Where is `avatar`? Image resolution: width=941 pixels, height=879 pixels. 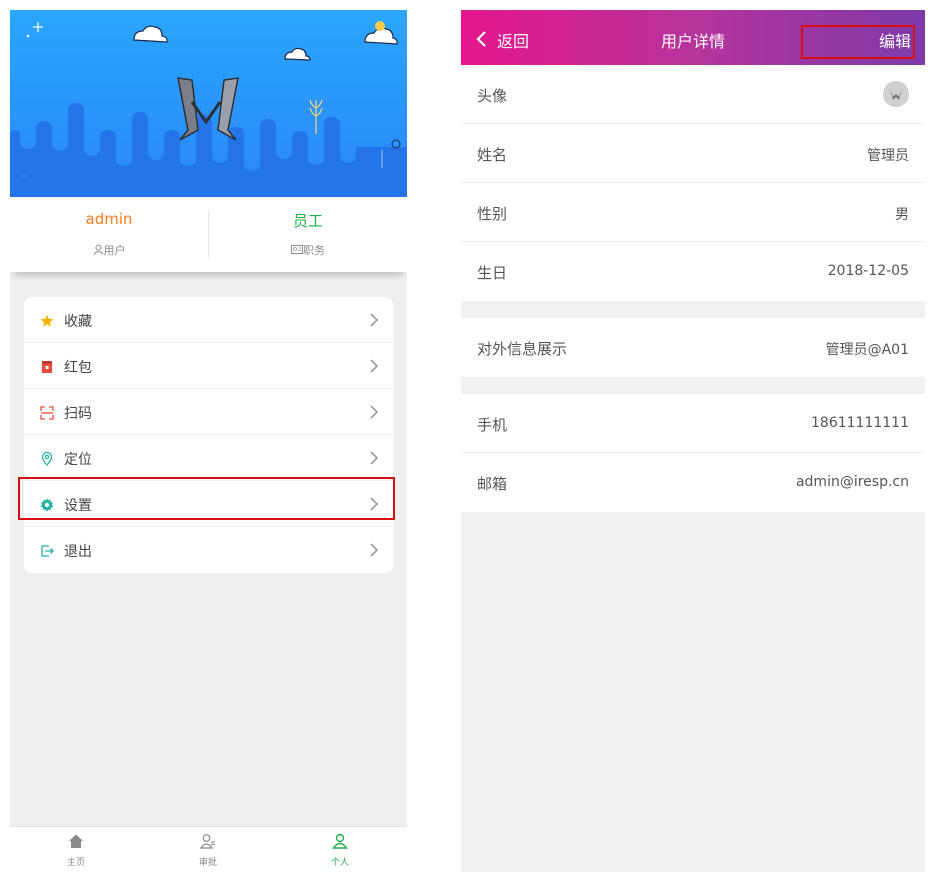
avatar is located at coordinates (896, 94).